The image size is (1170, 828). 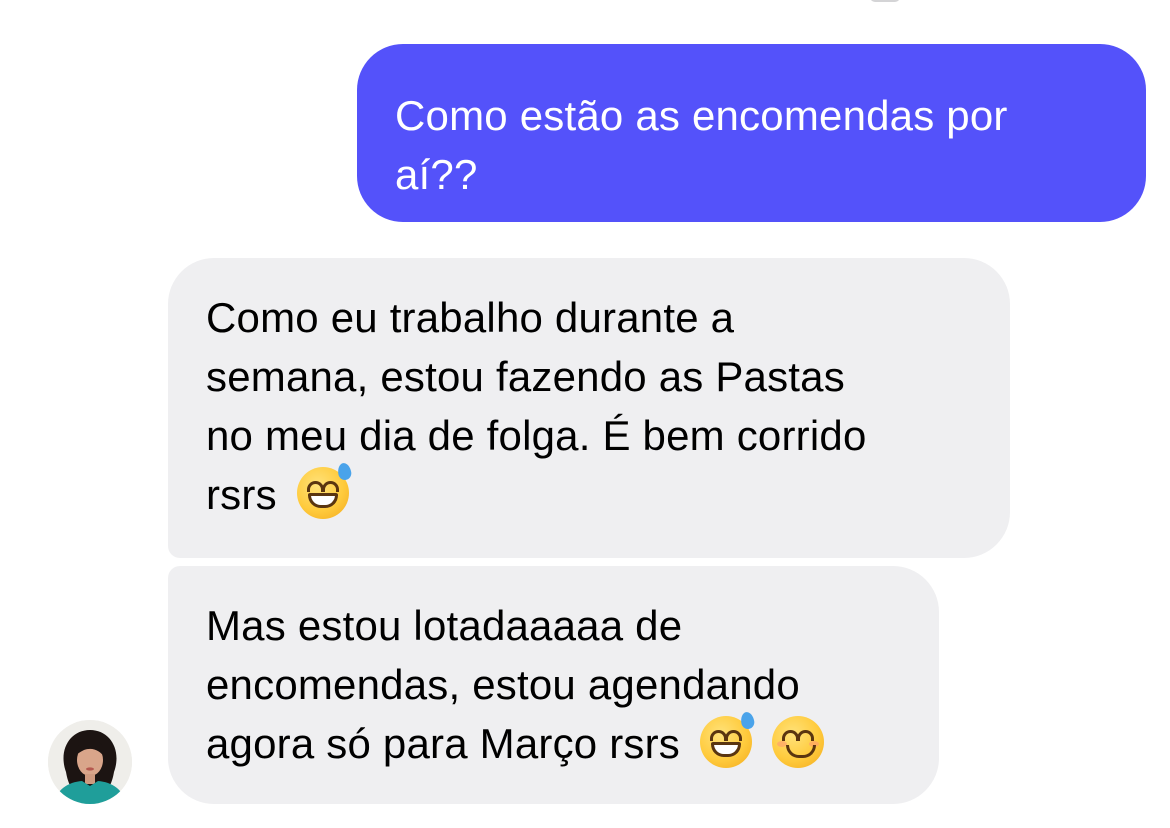 I want to click on message-text: rsrs, so click(x=241, y=494).